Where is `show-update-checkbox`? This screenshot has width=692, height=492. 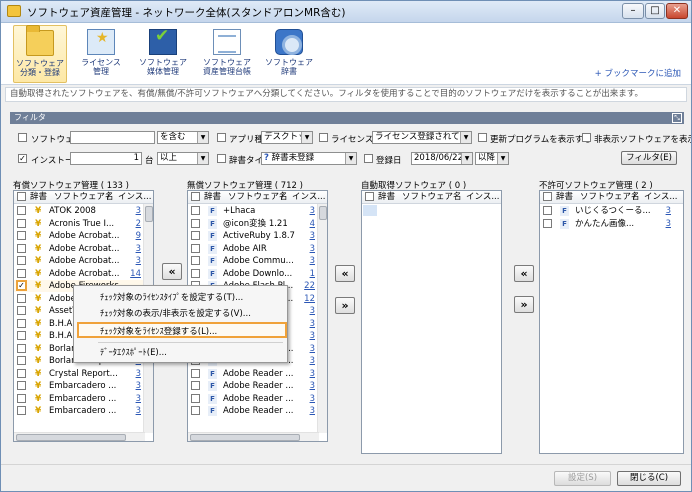 show-update-checkbox is located at coordinates (482, 137).